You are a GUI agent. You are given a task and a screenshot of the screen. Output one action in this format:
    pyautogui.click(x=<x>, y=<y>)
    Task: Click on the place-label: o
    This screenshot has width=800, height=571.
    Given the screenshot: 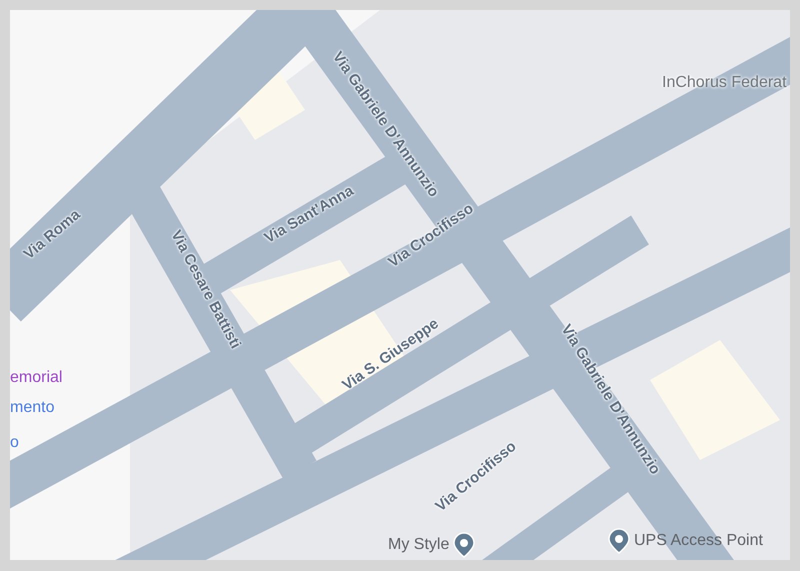 What is the action you would take?
    pyautogui.click(x=14, y=443)
    